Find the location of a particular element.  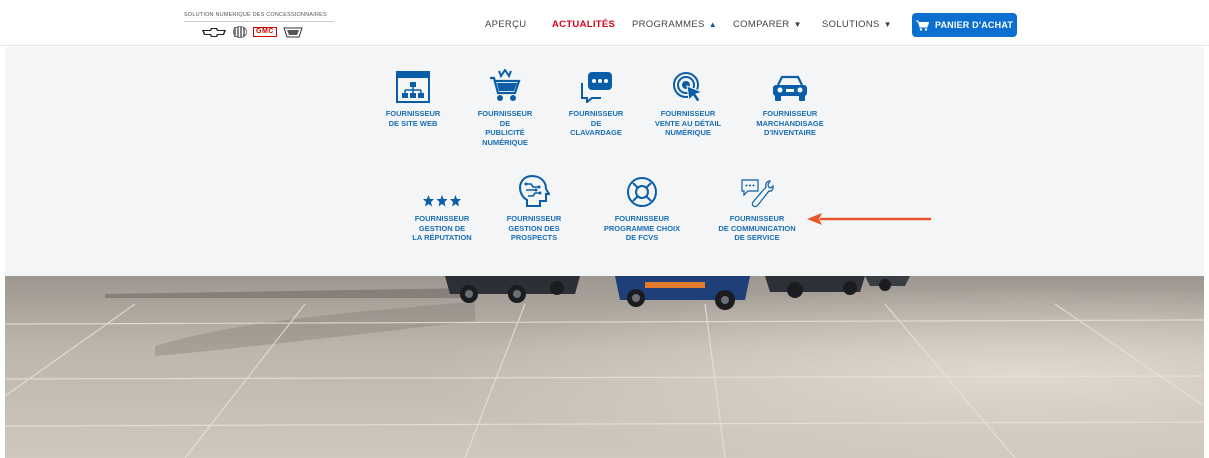

menu-tile-site-web: FOURNISSEUR DE SITE WEB is located at coordinates (413, 97).